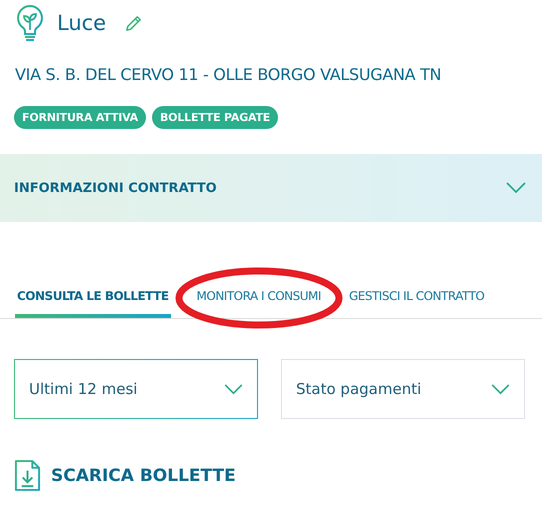 The height and width of the screenshot is (528, 542). What do you see at coordinates (143, 476) in the screenshot?
I see `download-bills-link: SCARICA BOLLETTE` at bounding box center [143, 476].